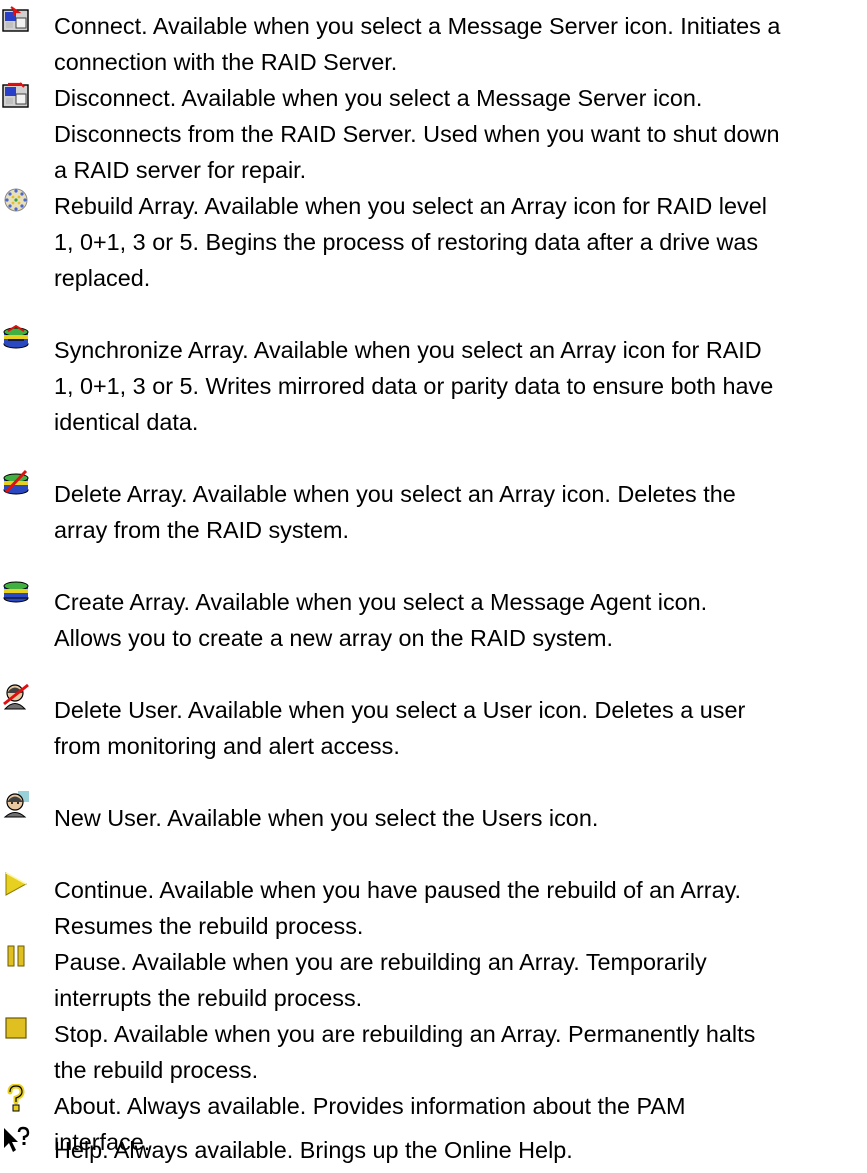 Image resolution: width=867 pixels, height=1173 pixels. What do you see at coordinates (16, 96) in the screenshot?
I see `disconnect-icon` at bounding box center [16, 96].